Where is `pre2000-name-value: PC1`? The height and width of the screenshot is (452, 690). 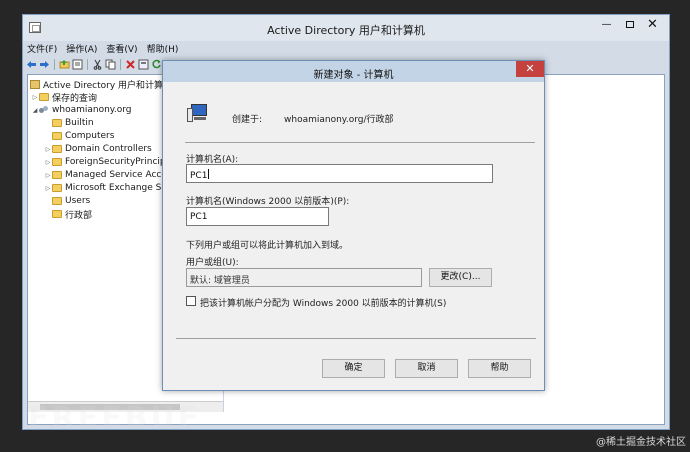
pre2000-name-value: PC1 is located at coordinates (199, 217).